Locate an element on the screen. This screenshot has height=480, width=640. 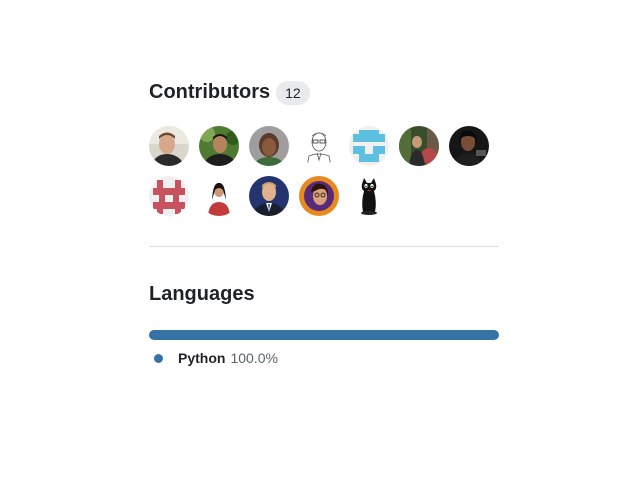
contributors-title: Contributors is located at coordinates (209, 92).